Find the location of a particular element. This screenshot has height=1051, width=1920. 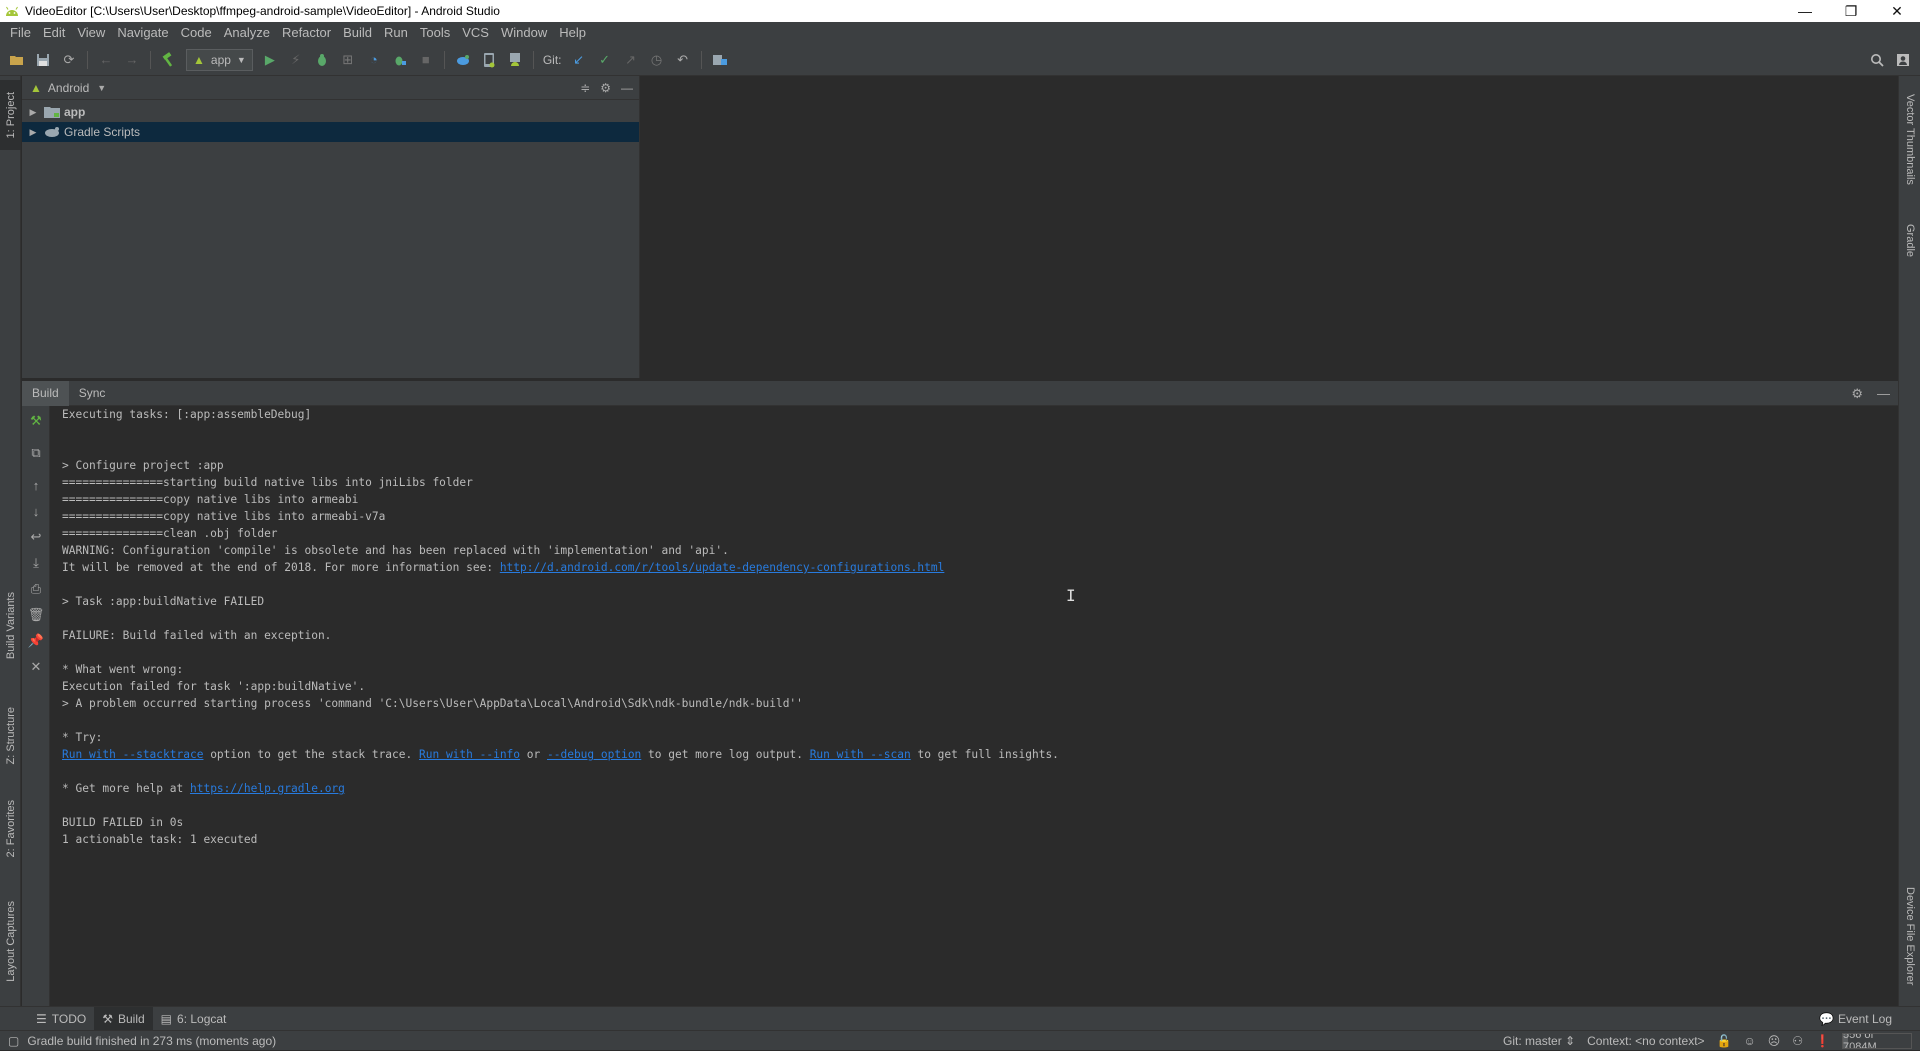

menu-analyze: Analyze is located at coordinates (247, 33).